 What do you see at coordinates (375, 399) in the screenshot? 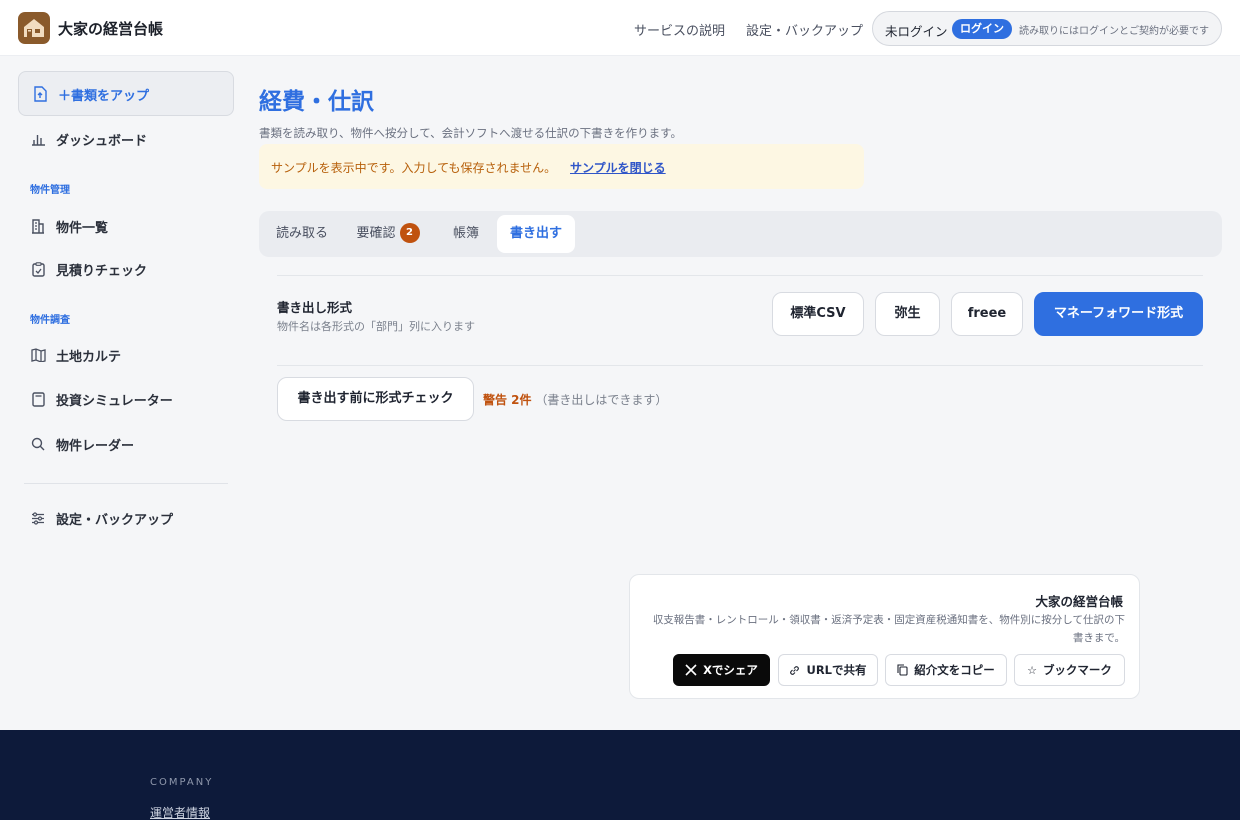
I see `format-check-button: 書き出す前に形式チェック` at bounding box center [375, 399].